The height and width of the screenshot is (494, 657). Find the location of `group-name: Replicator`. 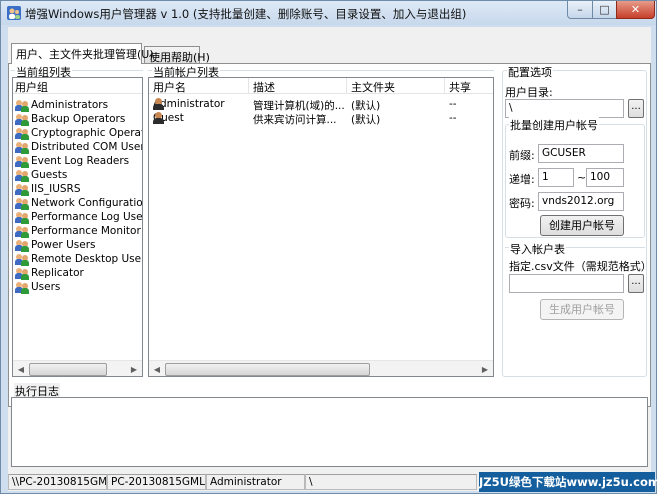

group-name: Replicator is located at coordinates (57, 273).